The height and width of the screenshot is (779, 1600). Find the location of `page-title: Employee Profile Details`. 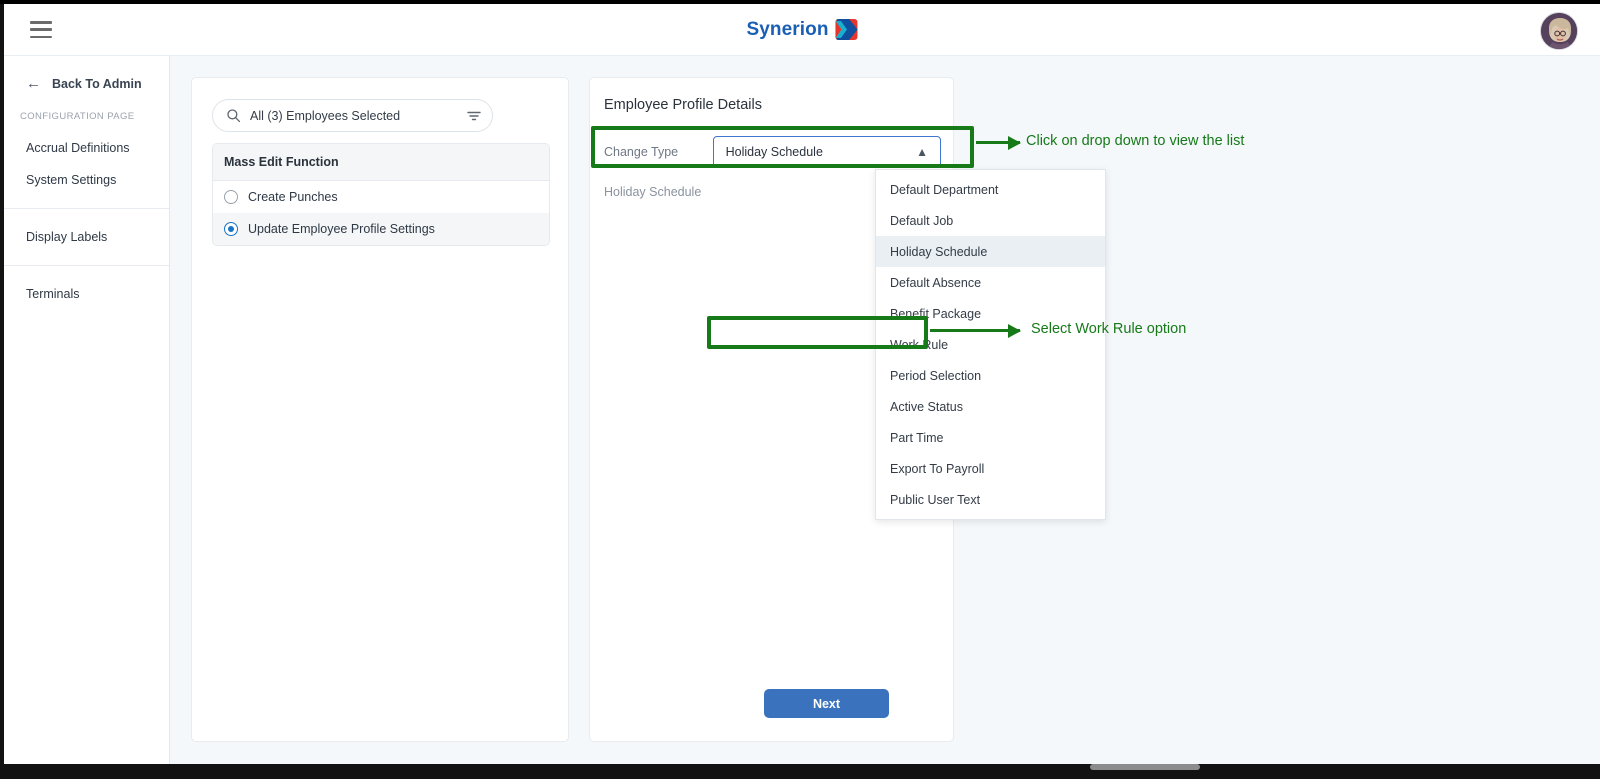

page-title: Employee Profile Details is located at coordinates (683, 105).